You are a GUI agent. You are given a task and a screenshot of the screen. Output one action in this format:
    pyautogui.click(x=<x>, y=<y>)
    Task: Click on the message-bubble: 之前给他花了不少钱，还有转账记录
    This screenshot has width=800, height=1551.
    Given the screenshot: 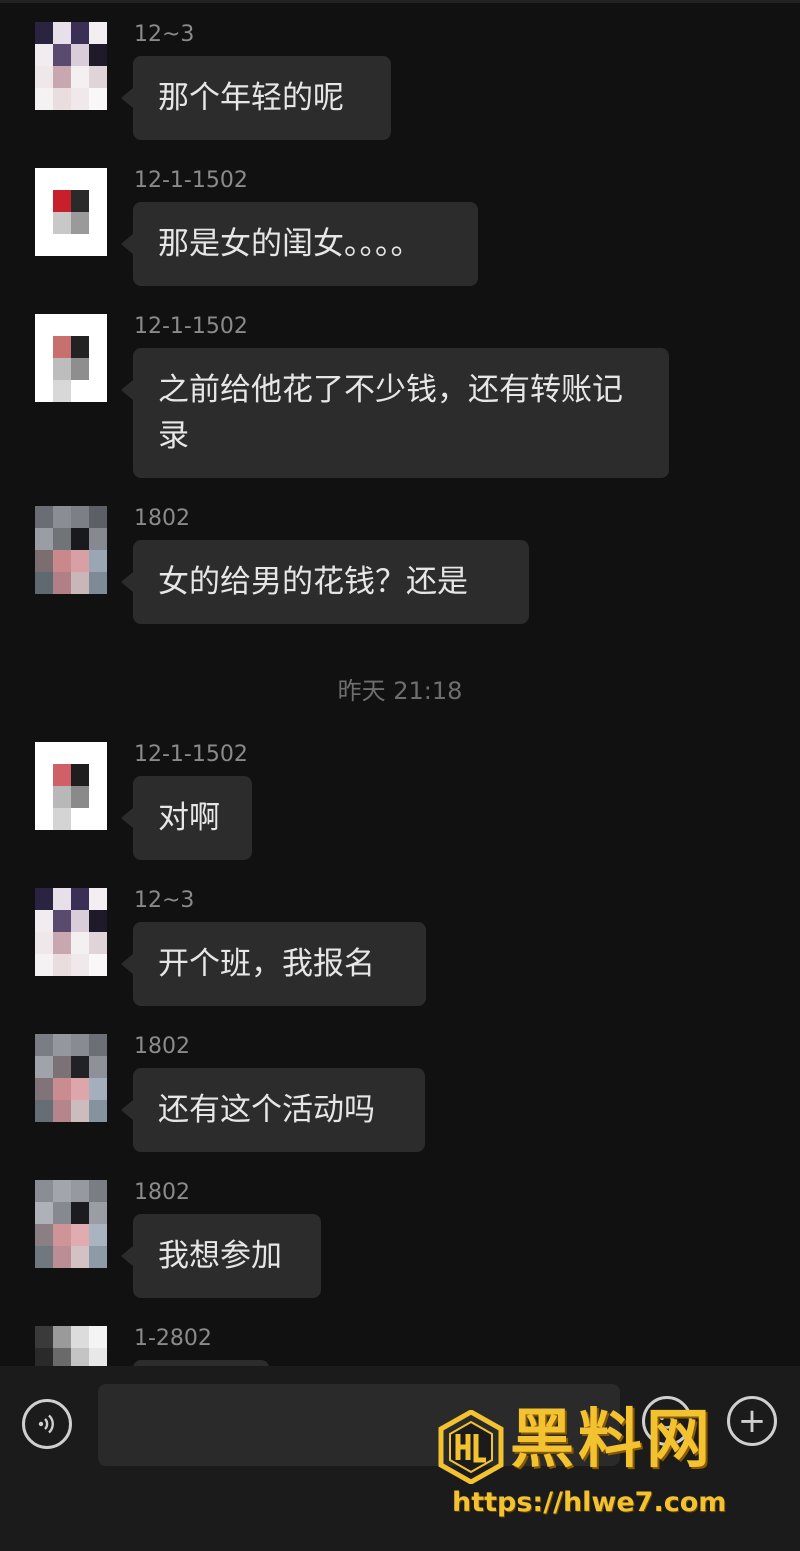 What is the action you would take?
    pyautogui.click(x=395, y=413)
    